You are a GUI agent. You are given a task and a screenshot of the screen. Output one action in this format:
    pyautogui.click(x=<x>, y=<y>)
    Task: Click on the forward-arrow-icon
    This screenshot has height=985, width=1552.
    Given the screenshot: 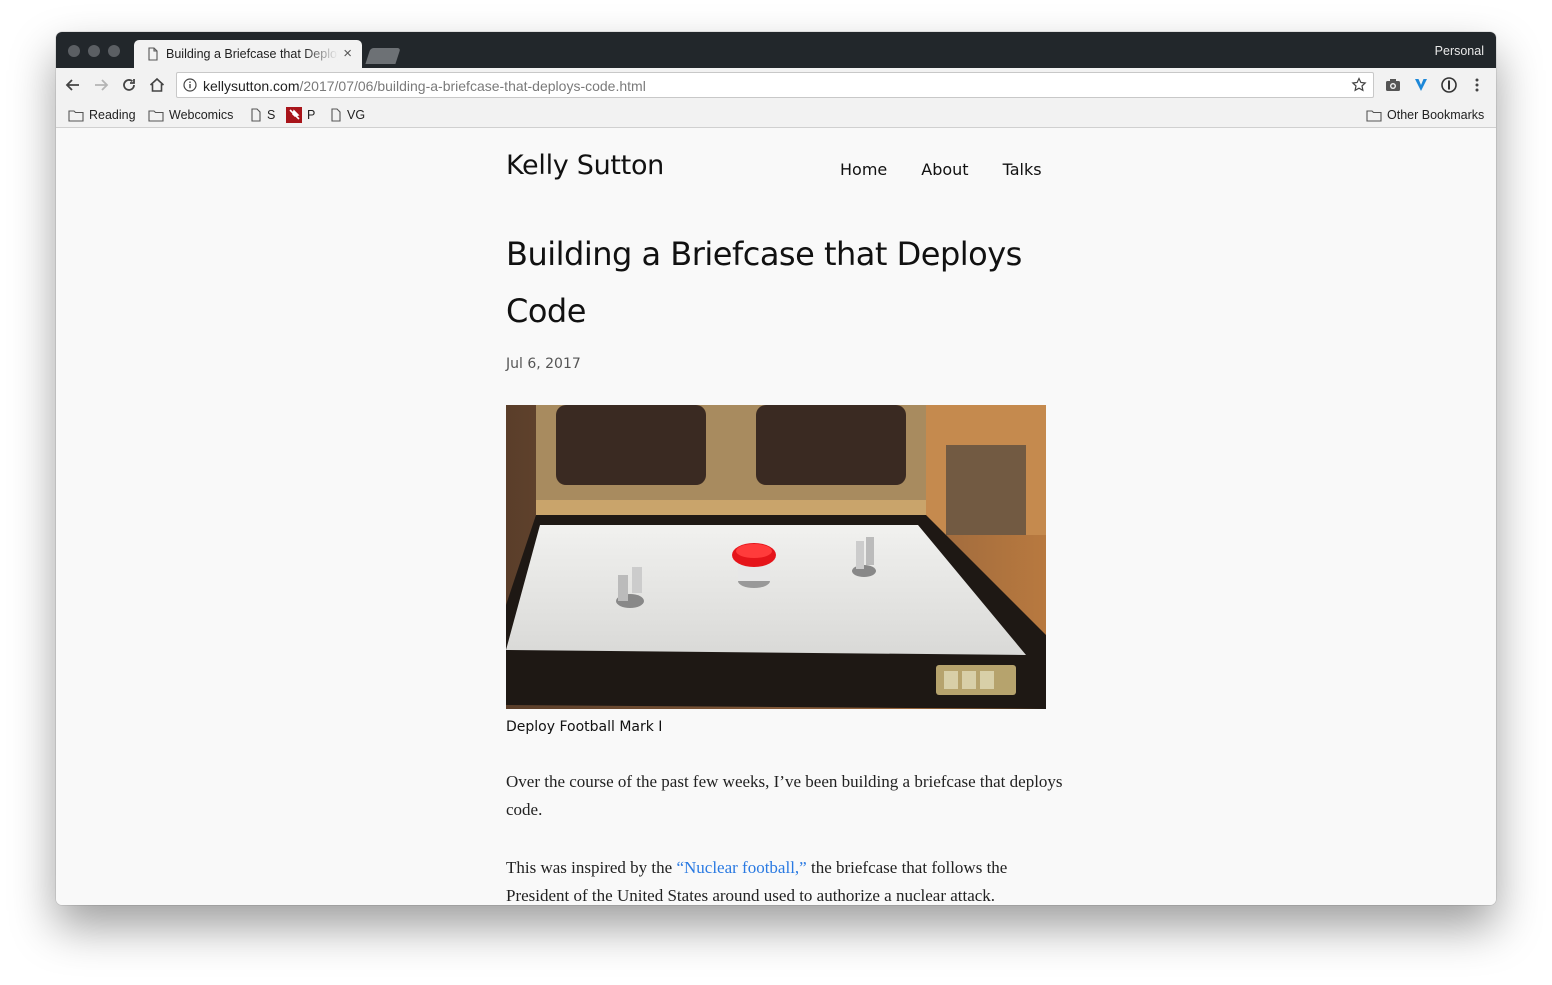 What is the action you would take?
    pyautogui.click(x=101, y=85)
    